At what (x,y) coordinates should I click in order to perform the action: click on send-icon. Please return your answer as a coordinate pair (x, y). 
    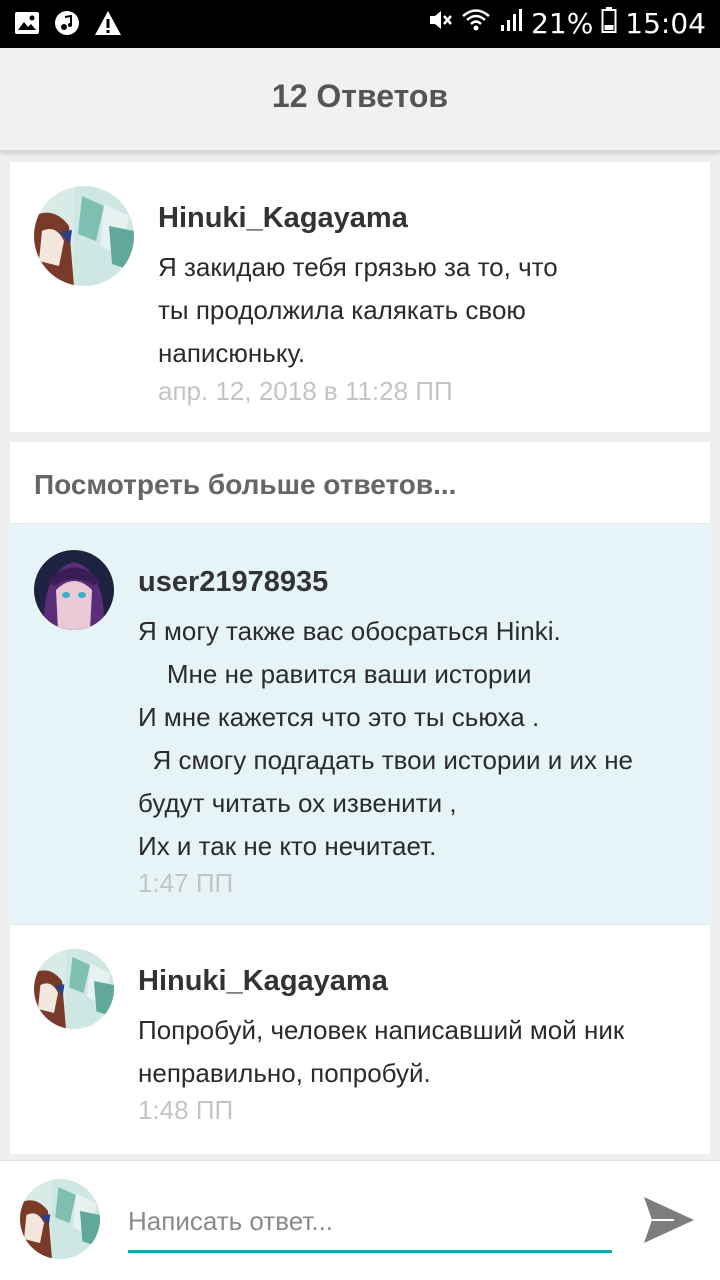
    Looking at the image, I should click on (669, 1220).